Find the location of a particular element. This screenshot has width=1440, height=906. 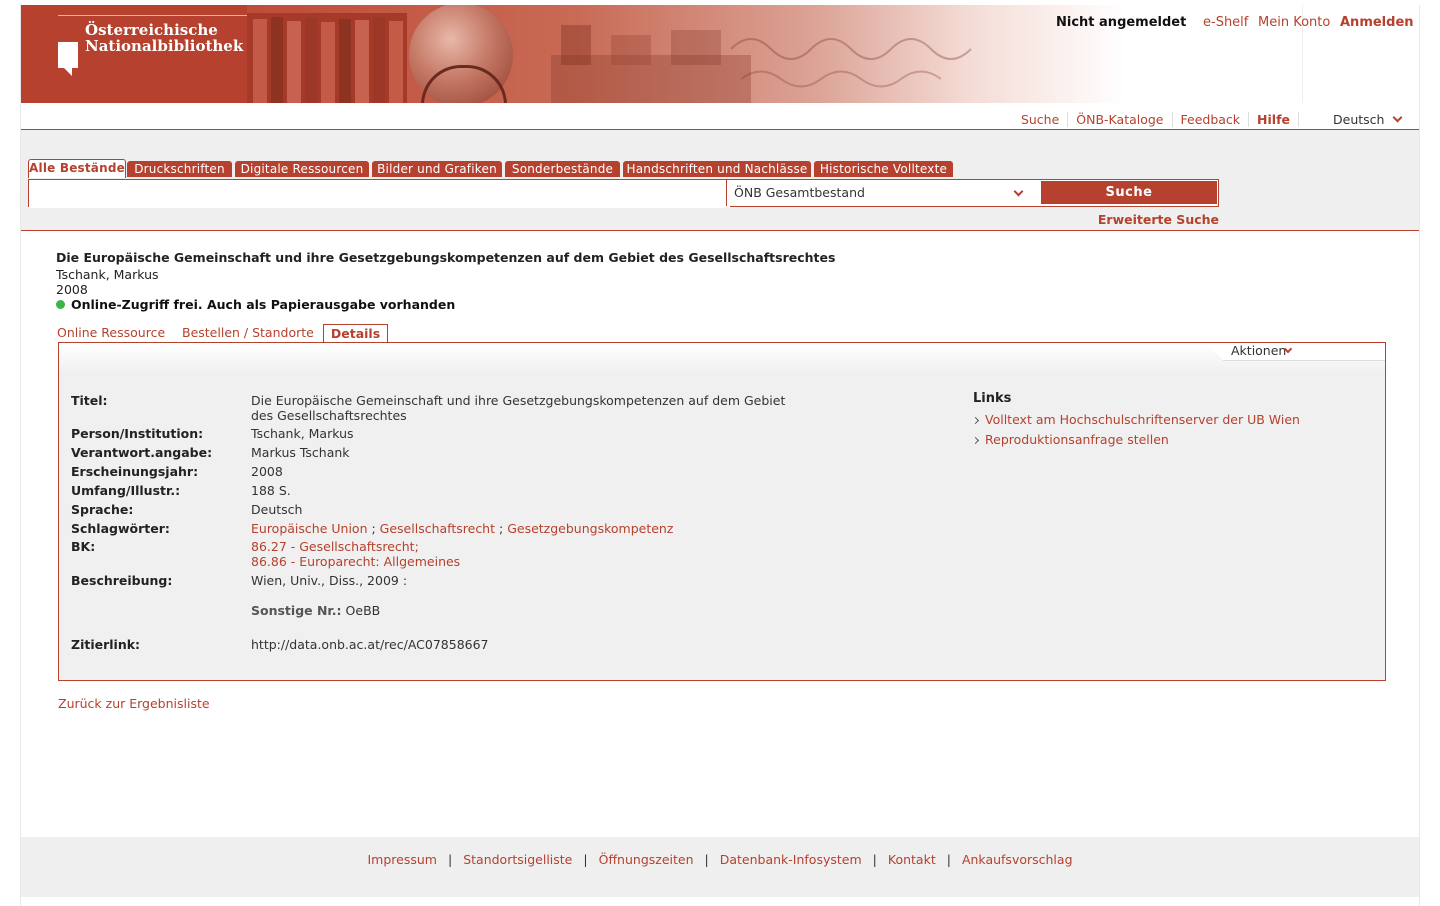

scope-select: ÖNB Gesamtbestand is located at coordinates (882, 193).